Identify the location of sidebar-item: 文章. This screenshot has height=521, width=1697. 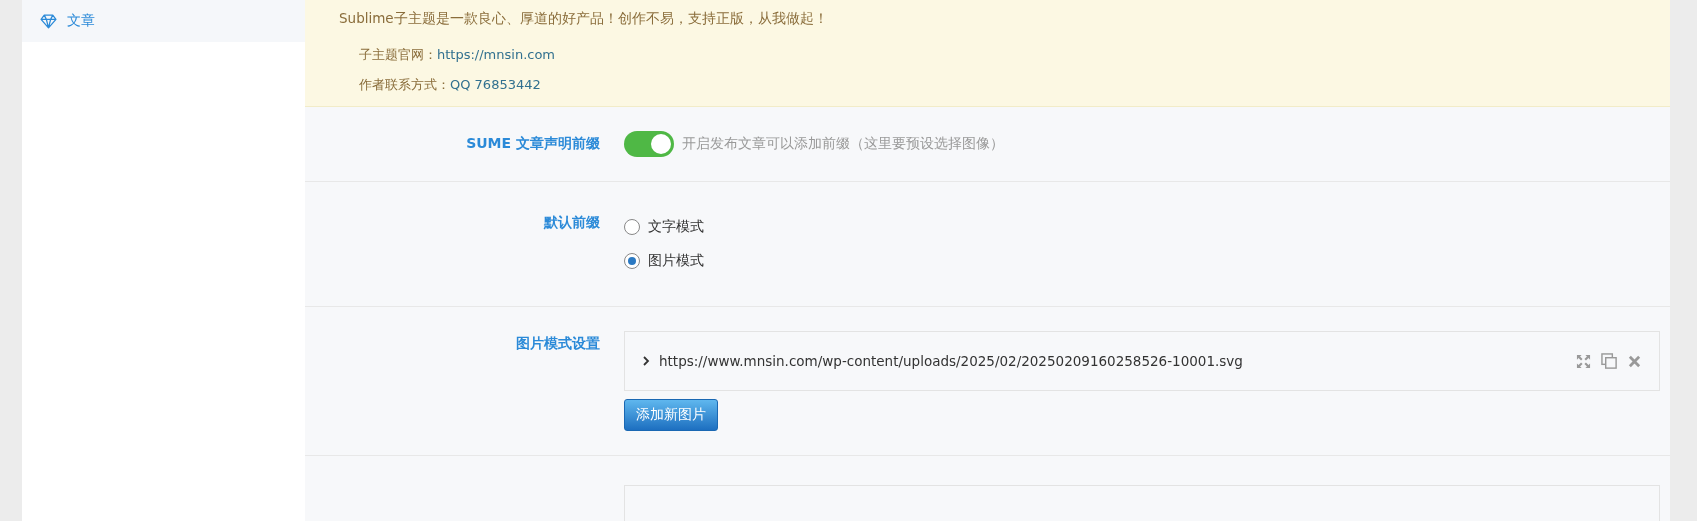
(163, 21).